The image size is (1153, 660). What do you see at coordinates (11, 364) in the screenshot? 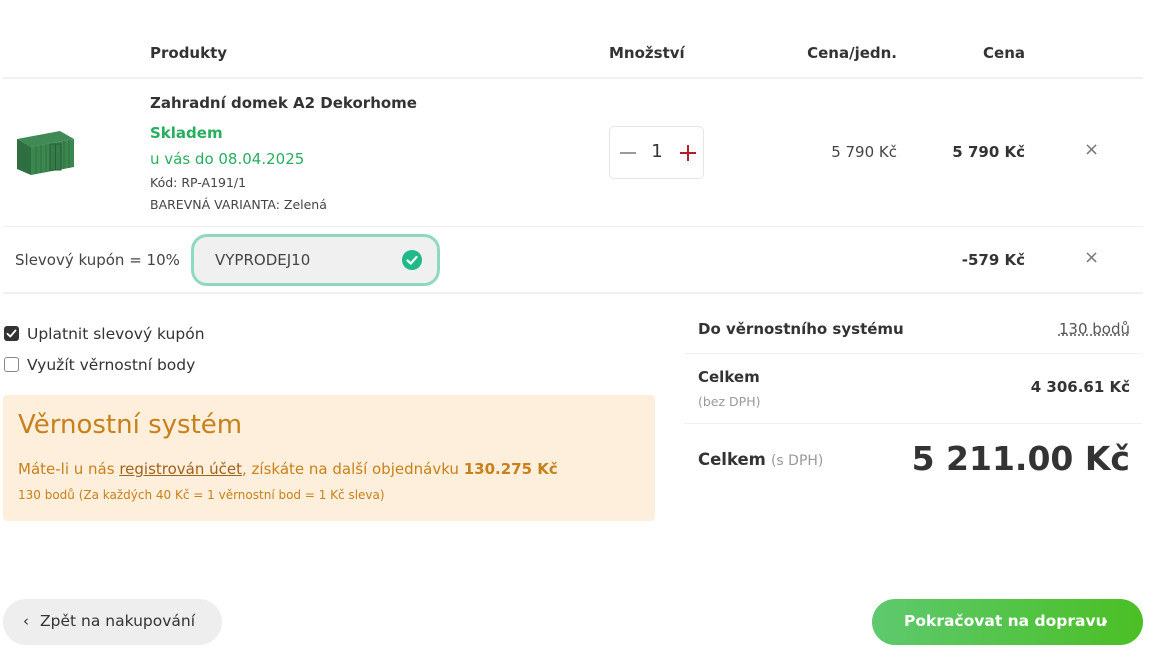
I see `use-points-checkbox` at bounding box center [11, 364].